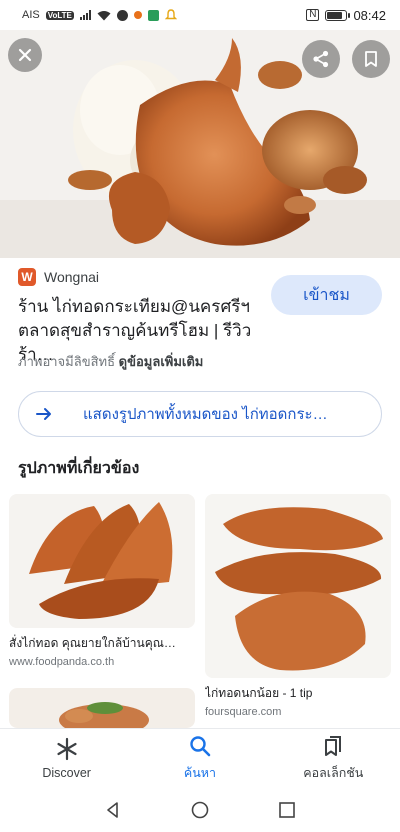 This screenshot has width=400, height=832. Describe the element at coordinates (200, 15) in the screenshot. I see `status-bar: AIS VoLTE N 08:42` at that location.